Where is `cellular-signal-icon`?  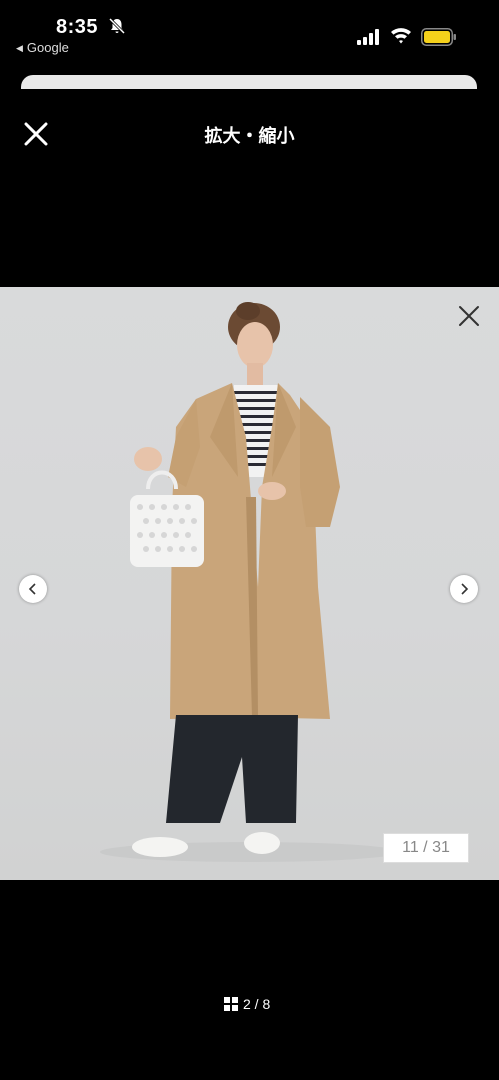 cellular-signal-icon is located at coordinates (368, 37).